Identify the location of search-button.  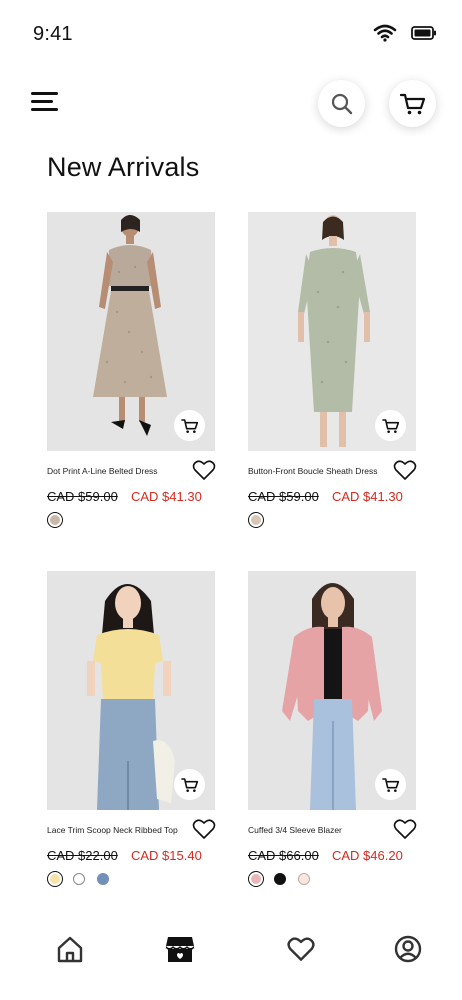
(341, 103).